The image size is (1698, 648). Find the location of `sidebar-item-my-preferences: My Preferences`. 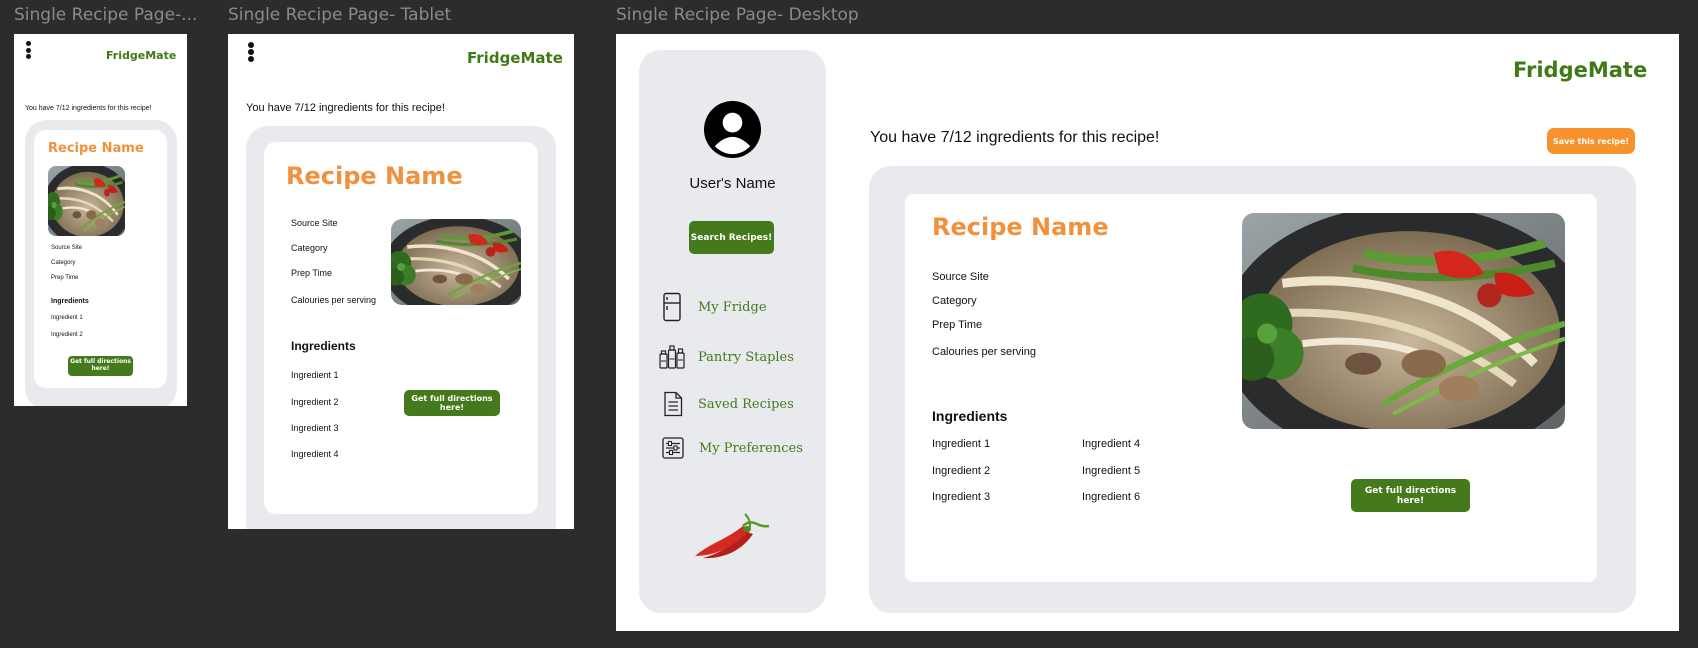

sidebar-item-my-preferences: My Preferences is located at coordinates (732, 448).